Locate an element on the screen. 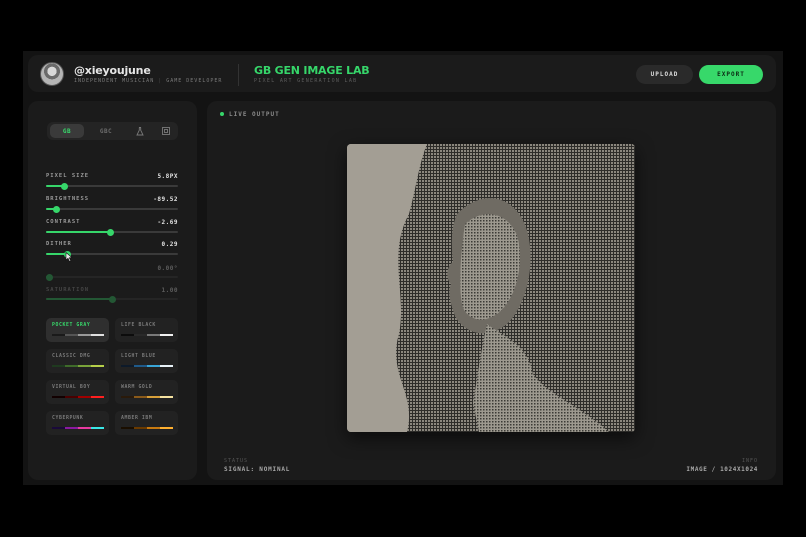 The width and height of the screenshot is (806, 537). app-title: GB GEN IMAGE LAB is located at coordinates (312, 70).